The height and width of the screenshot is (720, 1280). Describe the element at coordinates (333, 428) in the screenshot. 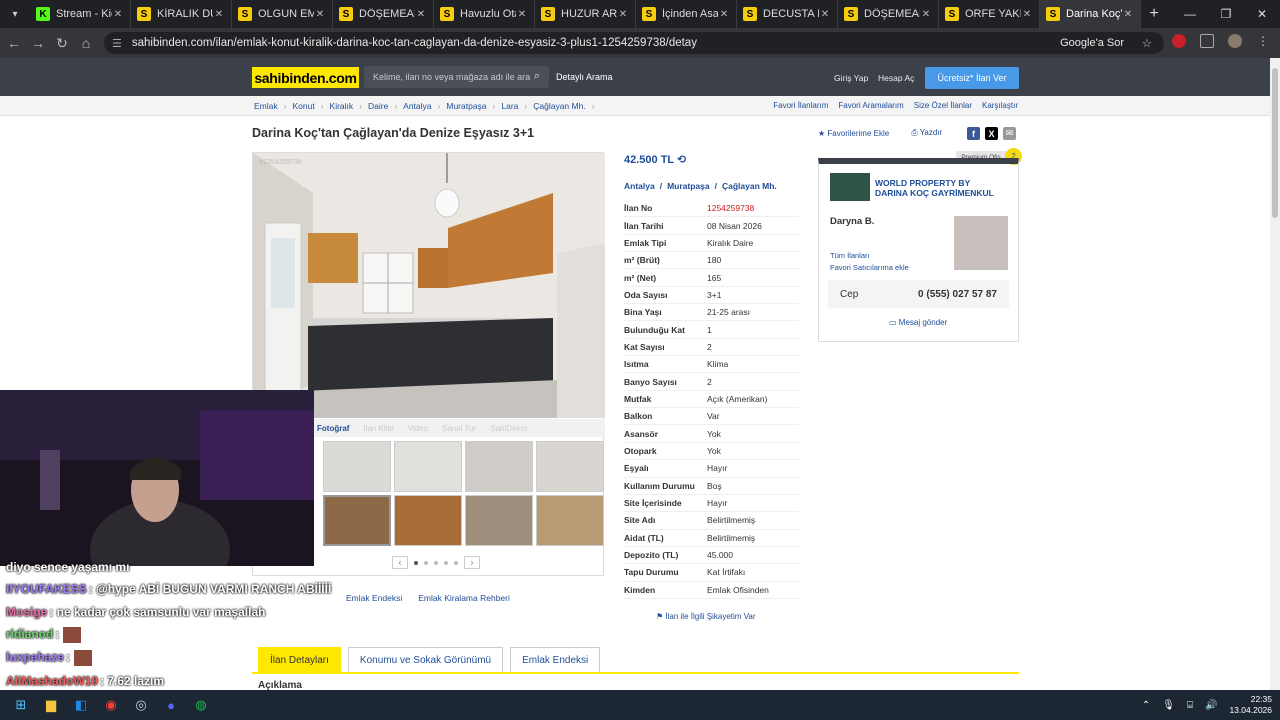

I see `media-tab: Fotoğraf` at that location.